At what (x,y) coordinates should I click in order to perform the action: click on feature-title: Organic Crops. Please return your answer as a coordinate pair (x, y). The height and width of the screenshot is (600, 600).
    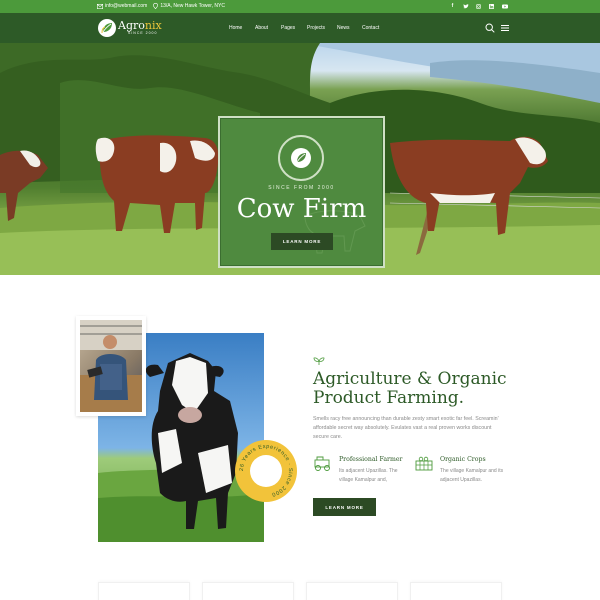
    Looking at the image, I should click on (463, 459).